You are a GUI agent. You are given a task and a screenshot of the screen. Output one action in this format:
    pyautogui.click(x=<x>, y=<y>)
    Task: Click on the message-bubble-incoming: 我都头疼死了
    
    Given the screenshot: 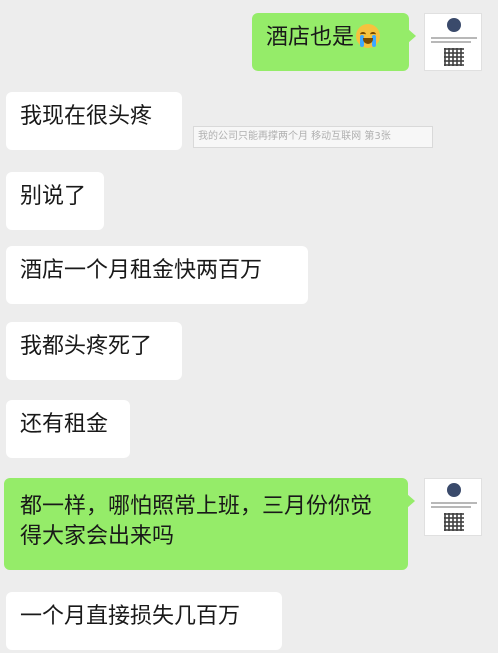 What is the action you would take?
    pyautogui.click(x=94, y=351)
    